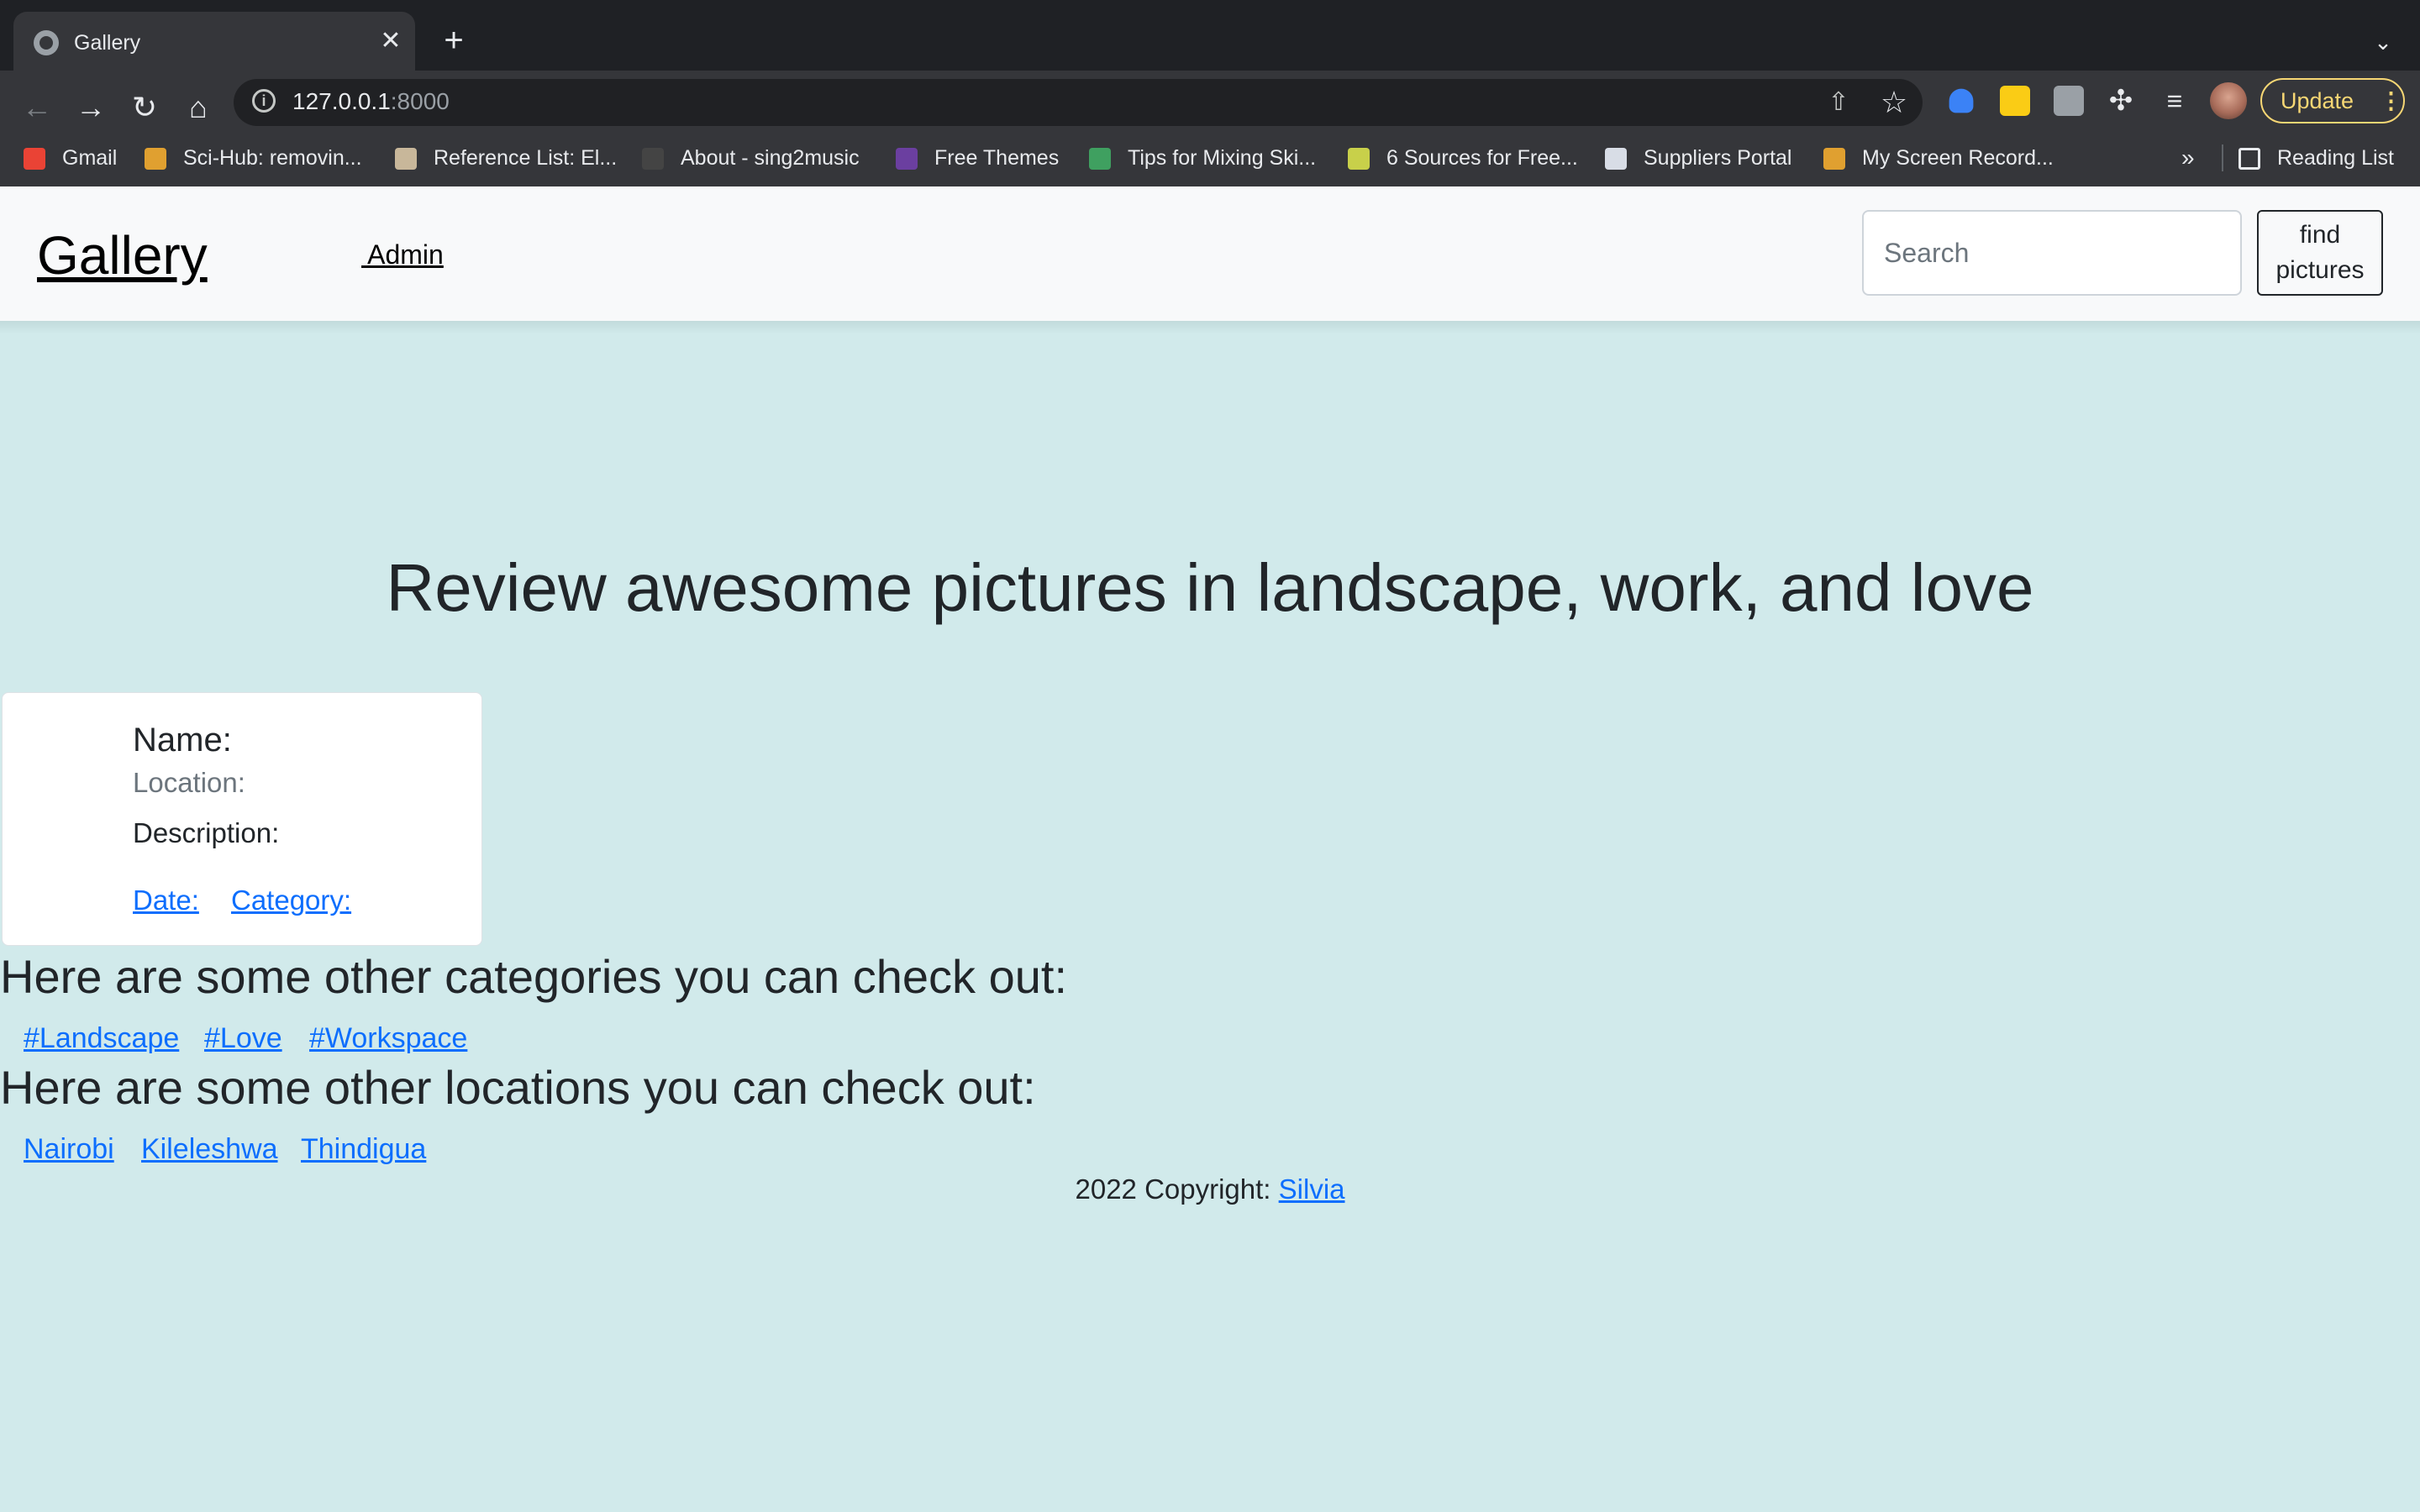 The image size is (2420, 1512). Describe the element at coordinates (1100, 159) in the screenshot. I see `scissors-icon` at that location.